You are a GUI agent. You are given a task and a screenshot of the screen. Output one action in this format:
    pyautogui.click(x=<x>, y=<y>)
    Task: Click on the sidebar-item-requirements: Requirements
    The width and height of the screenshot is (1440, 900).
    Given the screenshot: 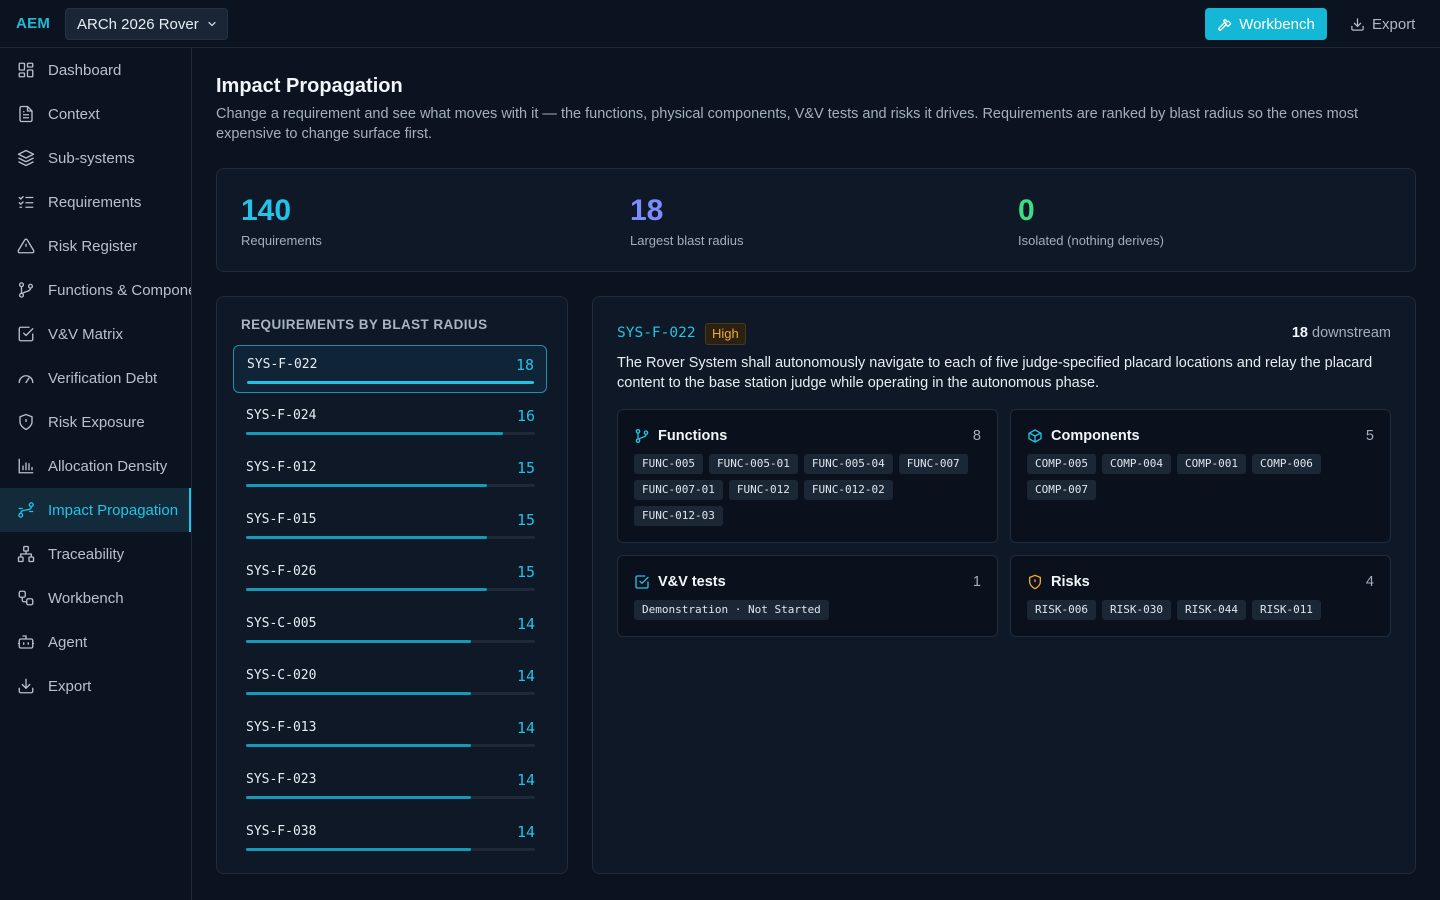 What is the action you would take?
    pyautogui.click(x=95, y=202)
    